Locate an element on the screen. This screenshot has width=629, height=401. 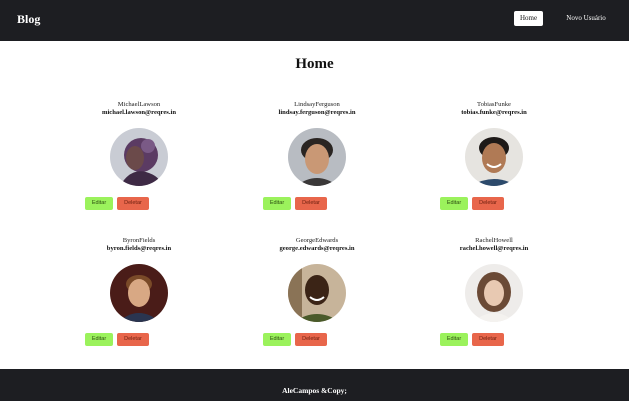
user-email: lindsay.ferguson@reqres.in is located at coordinates (317, 112).